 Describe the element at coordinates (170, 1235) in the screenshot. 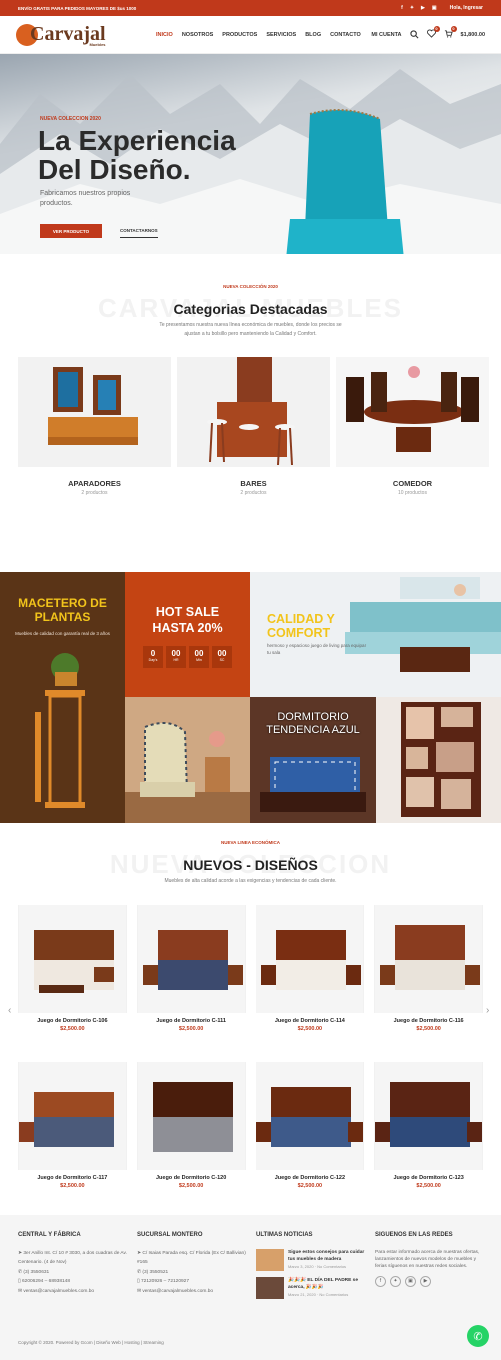

I see `footer-col-title: SUCURSAL MONTERO` at that location.